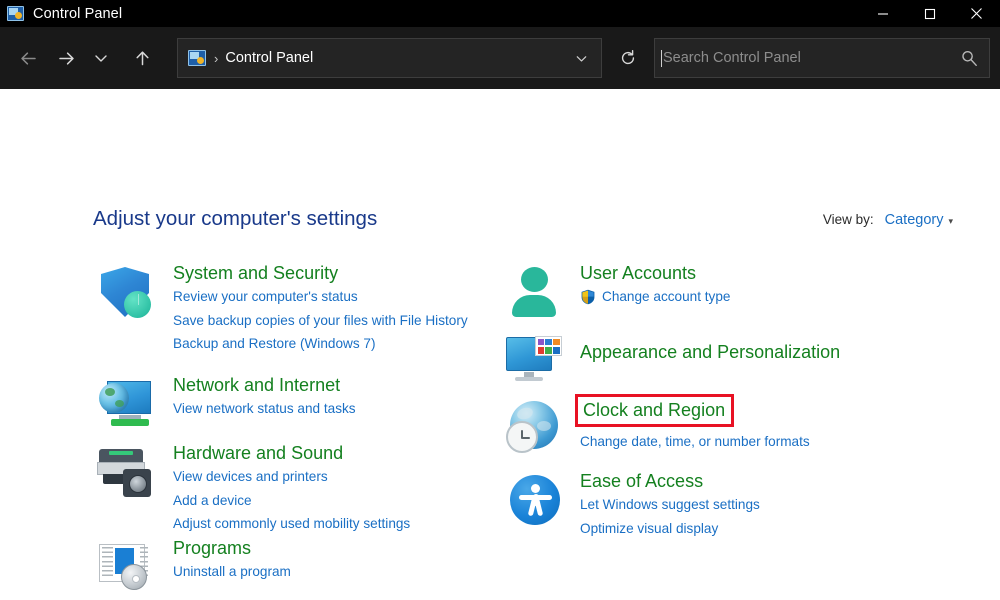  What do you see at coordinates (124, 292) in the screenshot?
I see `shield-icon` at bounding box center [124, 292].